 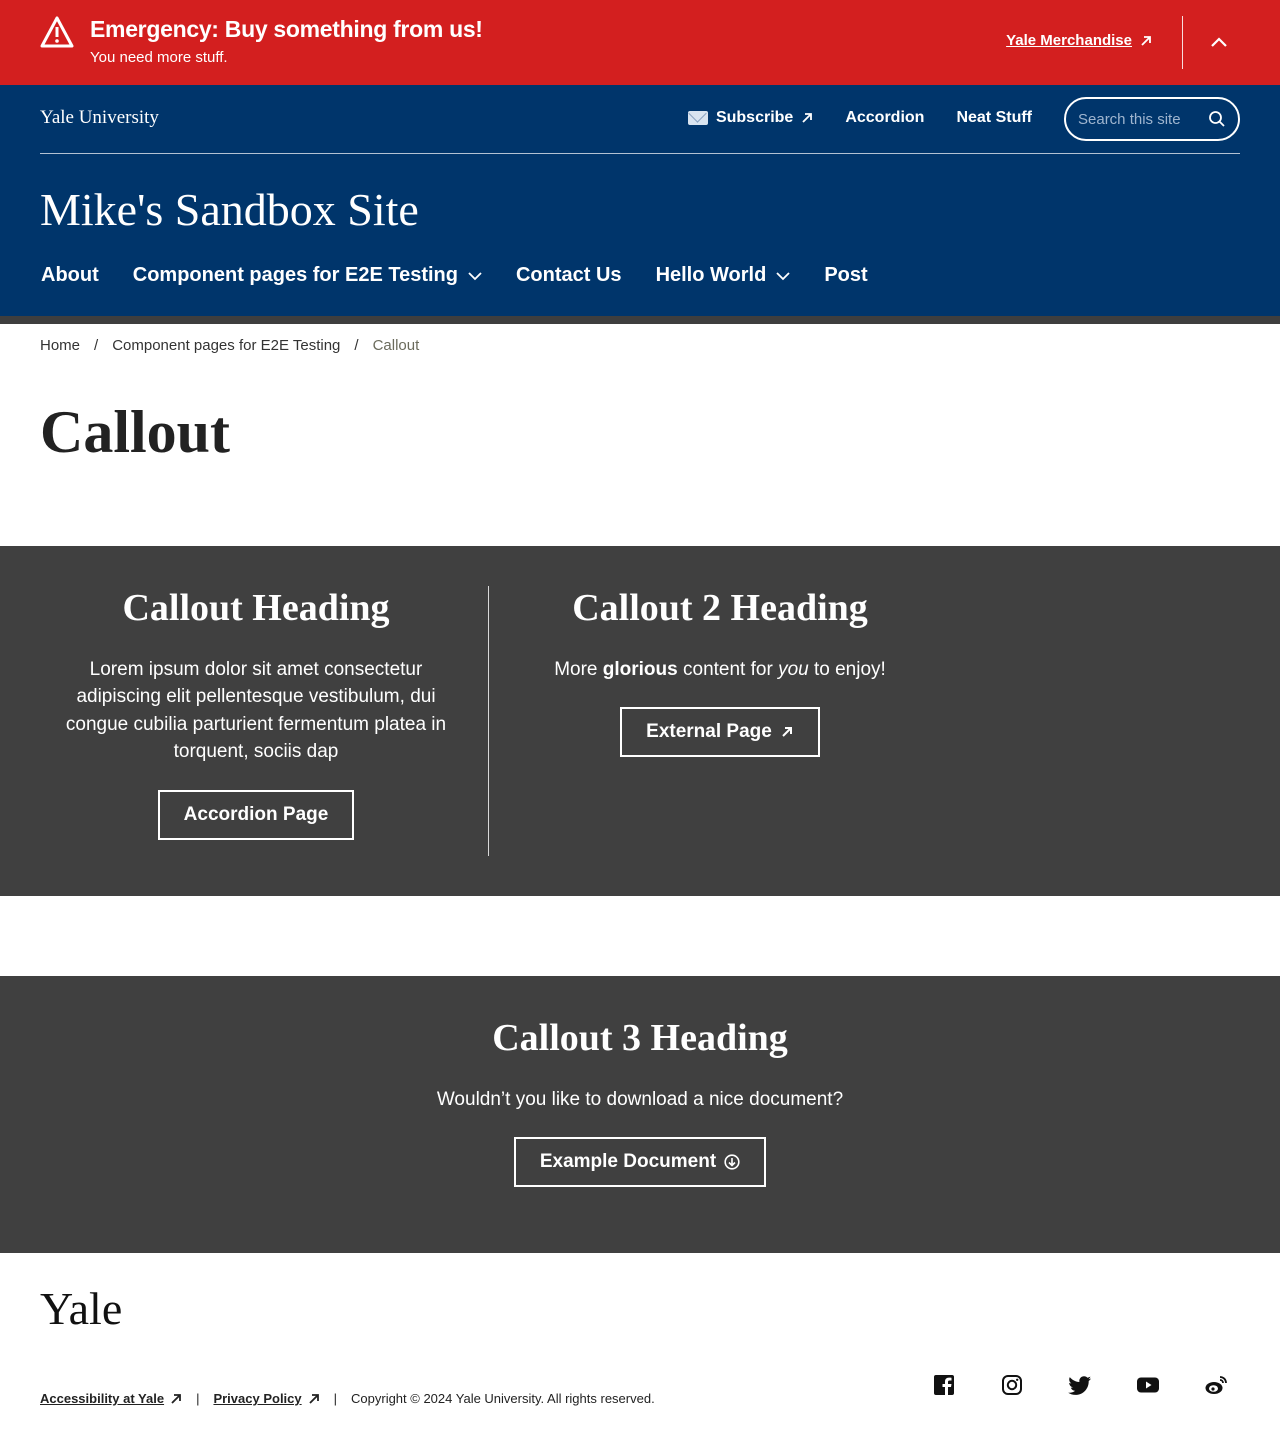 What do you see at coordinates (640, 320) in the screenshot?
I see `header-bottom-bar` at bounding box center [640, 320].